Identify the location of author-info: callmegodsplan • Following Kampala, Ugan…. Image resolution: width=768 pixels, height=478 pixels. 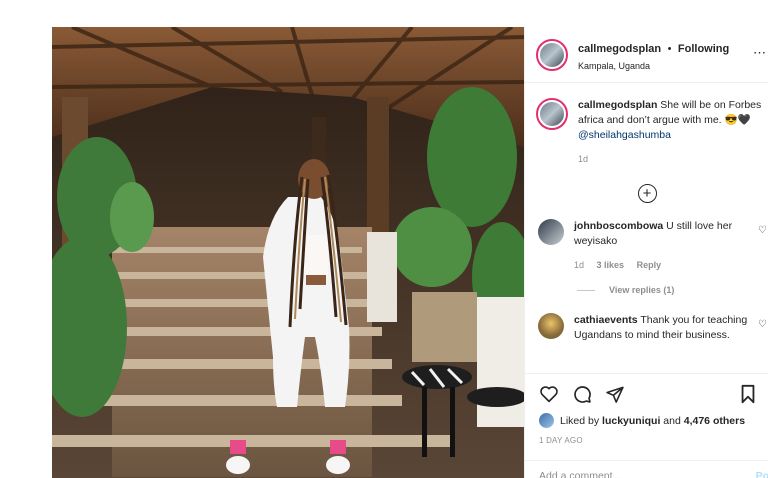
(653, 55).